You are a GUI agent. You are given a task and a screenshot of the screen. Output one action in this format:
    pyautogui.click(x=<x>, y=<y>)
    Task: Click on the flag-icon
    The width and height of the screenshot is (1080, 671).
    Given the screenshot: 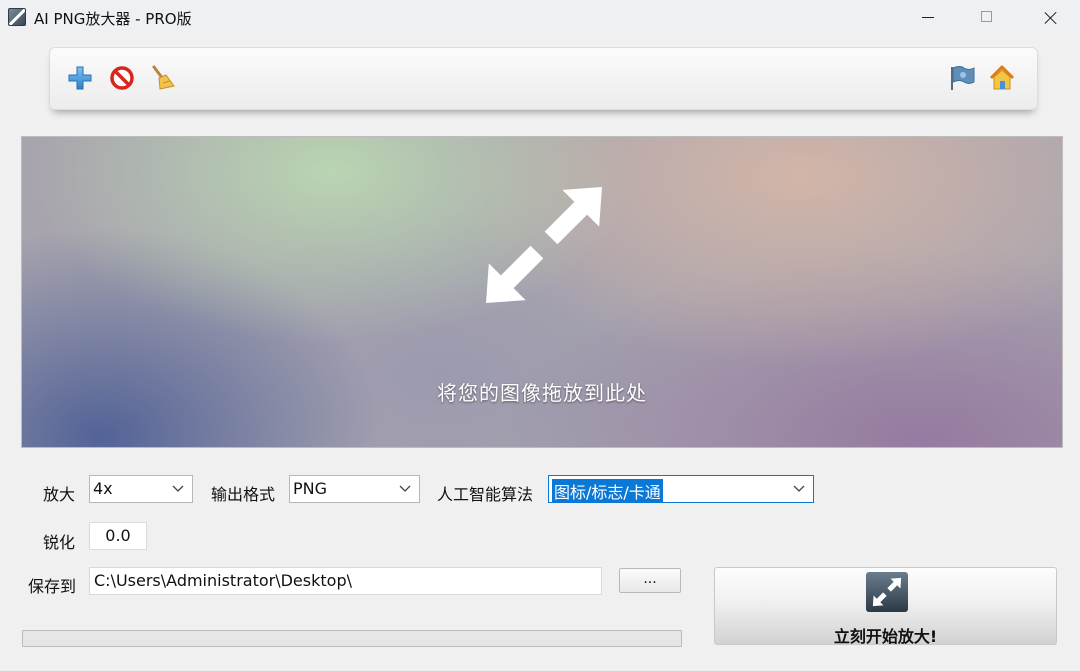 What is the action you would take?
    pyautogui.click(x=962, y=78)
    